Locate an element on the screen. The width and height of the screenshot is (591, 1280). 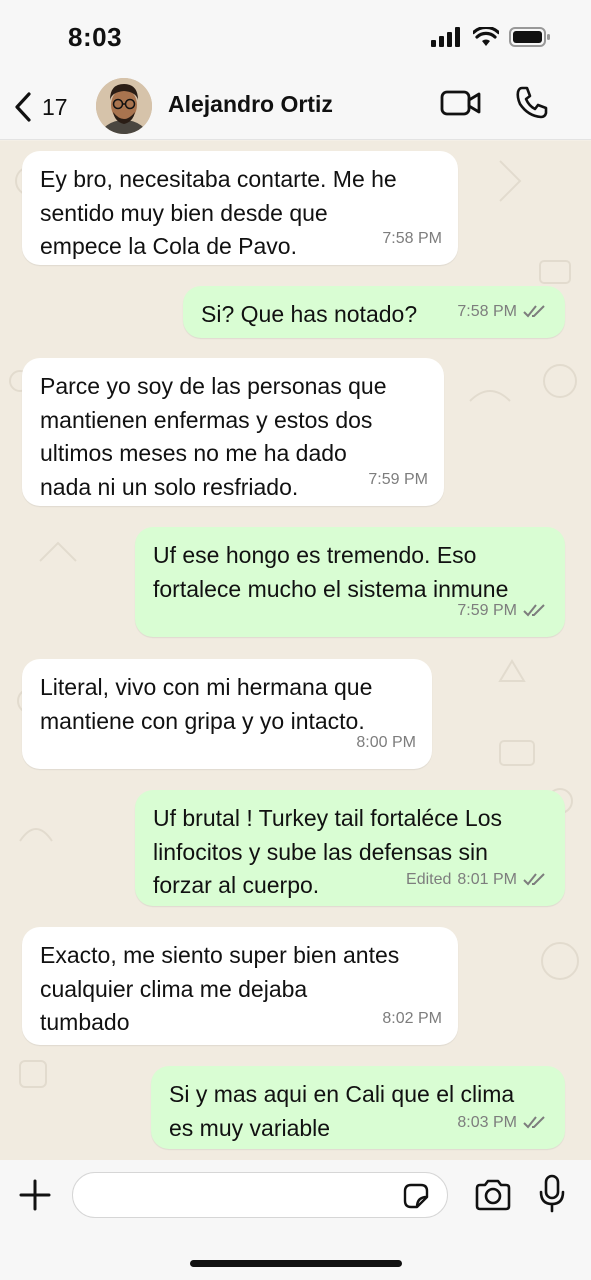
video-camera-icon is located at coordinates (460, 103).